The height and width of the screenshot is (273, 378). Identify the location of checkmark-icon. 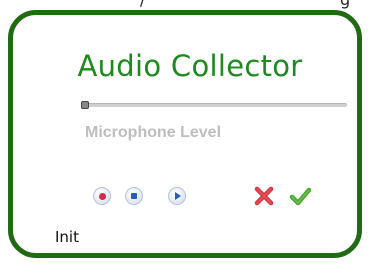
(300, 196).